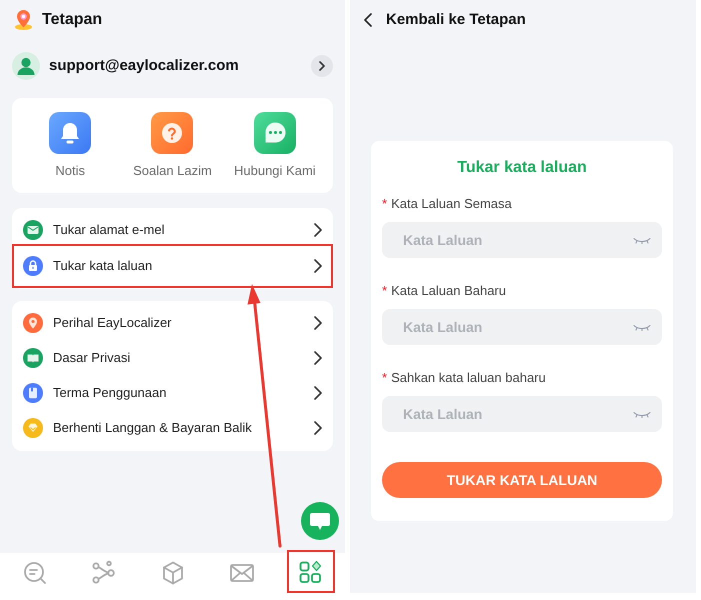 The height and width of the screenshot is (600, 701). Describe the element at coordinates (172, 133) in the screenshot. I see `question-icon` at that location.